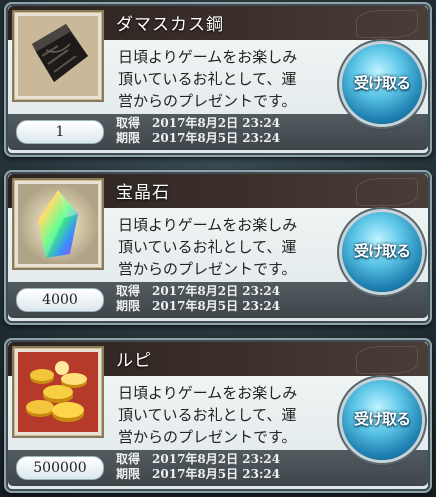 The width and height of the screenshot is (436, 497). What do you see at coordinates (170, 25) in the screenshot?
I see `item-name: ダマスカス鋼` at bounding box center [170, 25].